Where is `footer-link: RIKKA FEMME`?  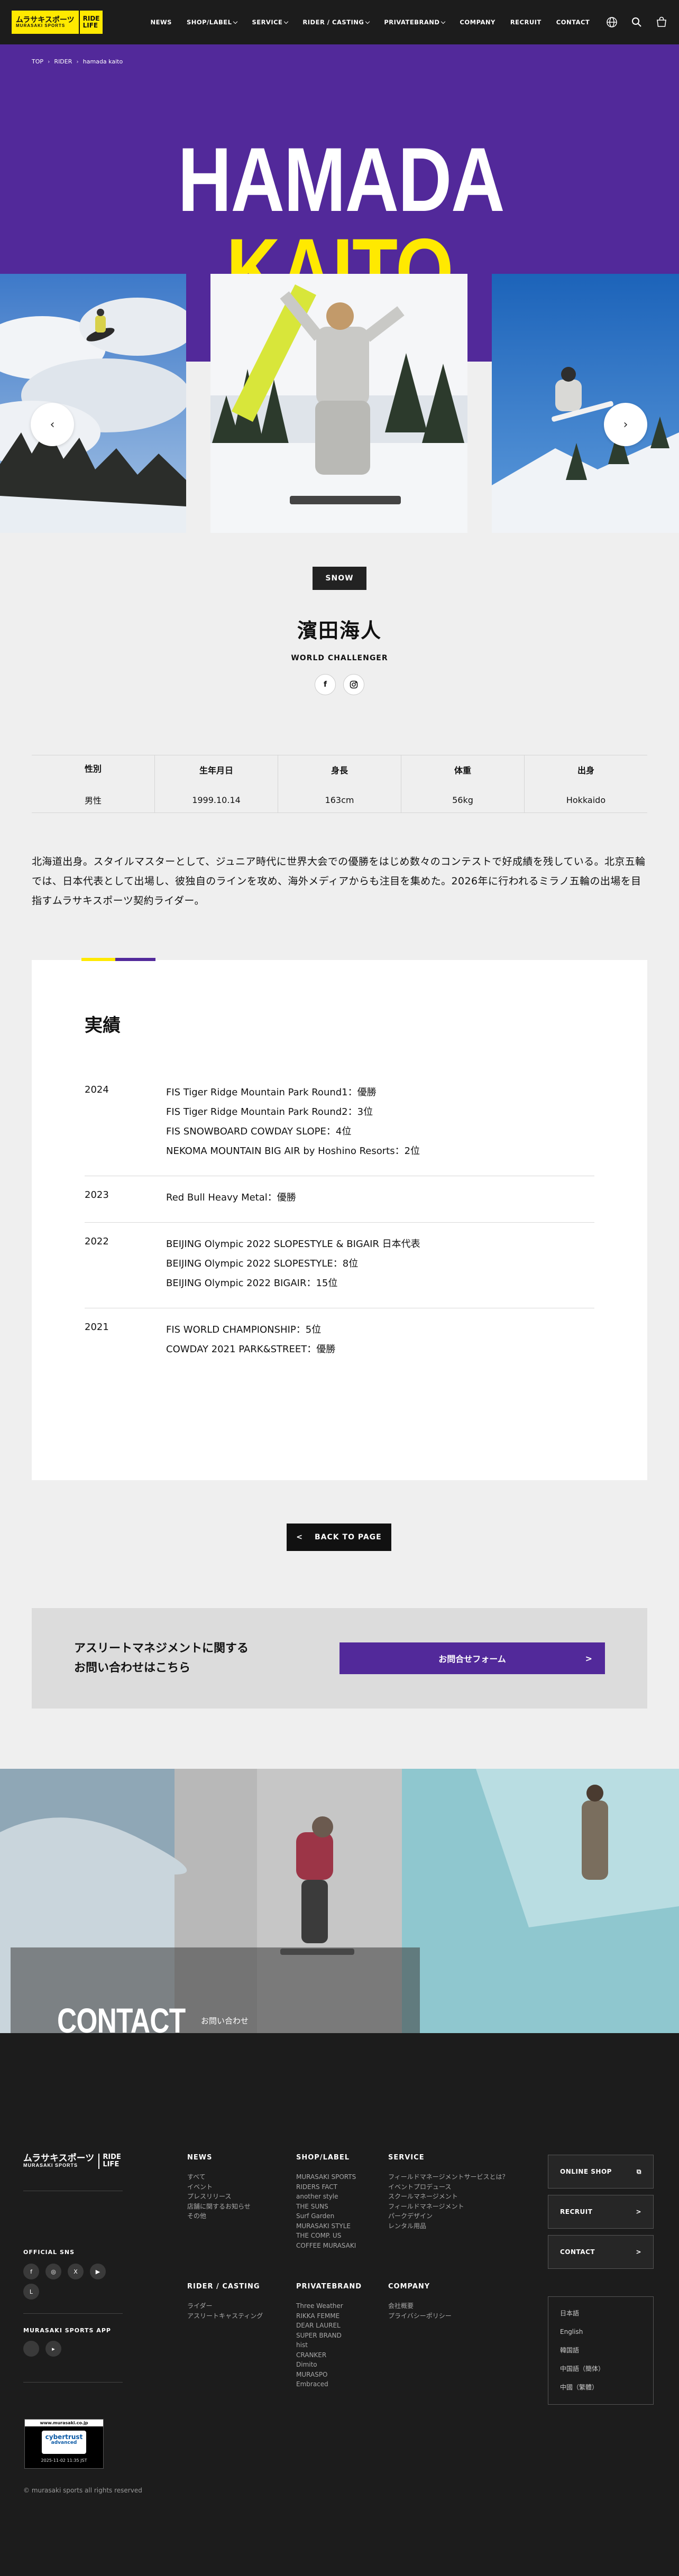 footer-link: RIKKA FEMME is located at coordinates (329, 2316).